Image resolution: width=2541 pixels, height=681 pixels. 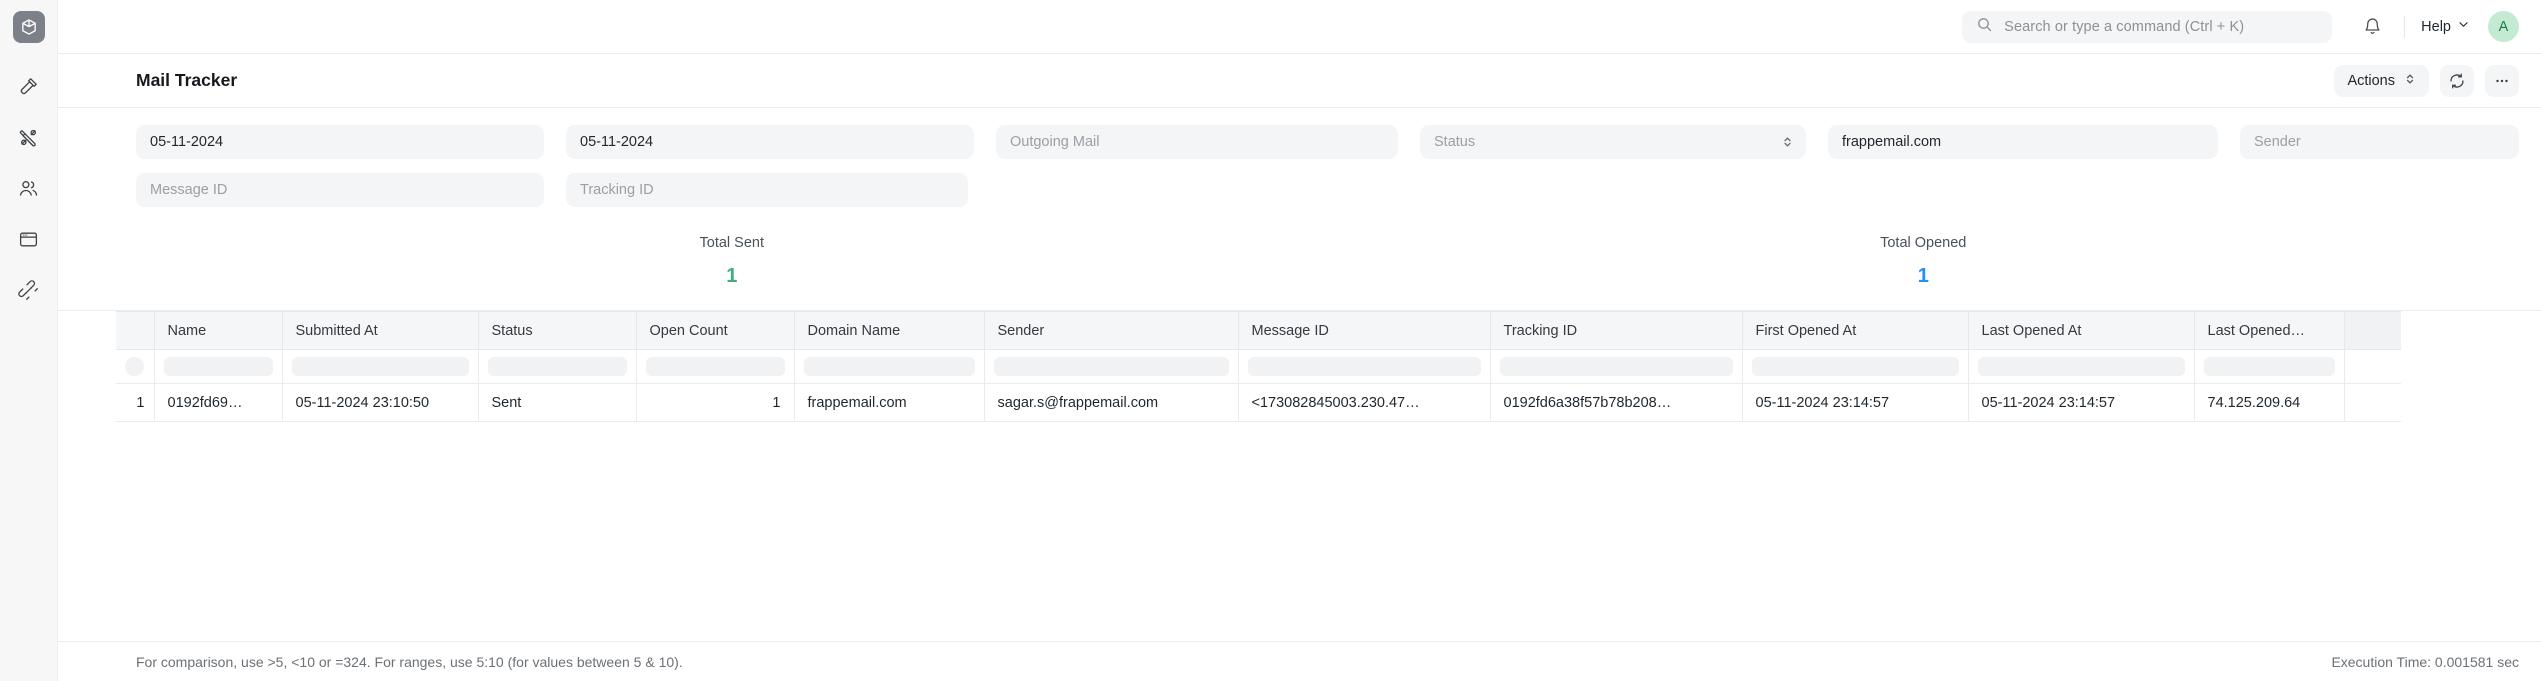 I want to click on domain-name-value: frappemail.com, so click(x=1892, y=142).